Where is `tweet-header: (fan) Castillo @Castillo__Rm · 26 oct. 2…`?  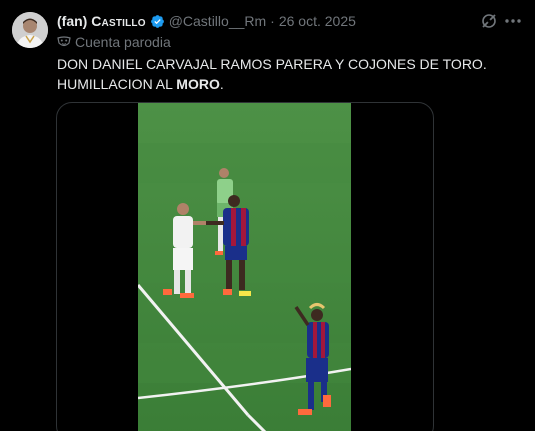 tweet-header: (fan) Castillo @Castillo__Rm · 26 oct. 2… is located at coordinates (206, 21).